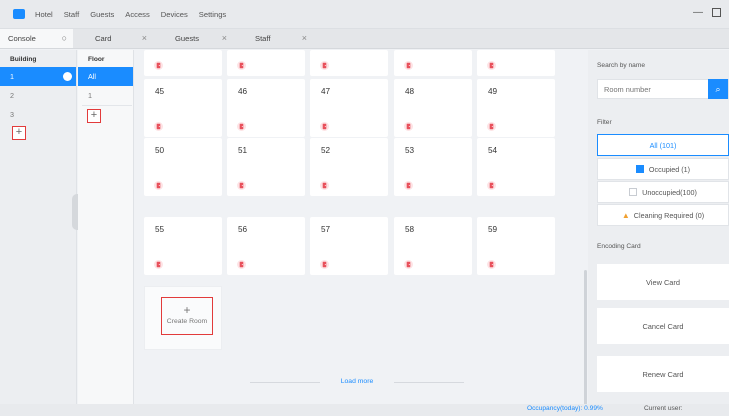 This screenshot has width=729, height=416. I want to click on tab-guests: Guests ×, so click(193, 38).